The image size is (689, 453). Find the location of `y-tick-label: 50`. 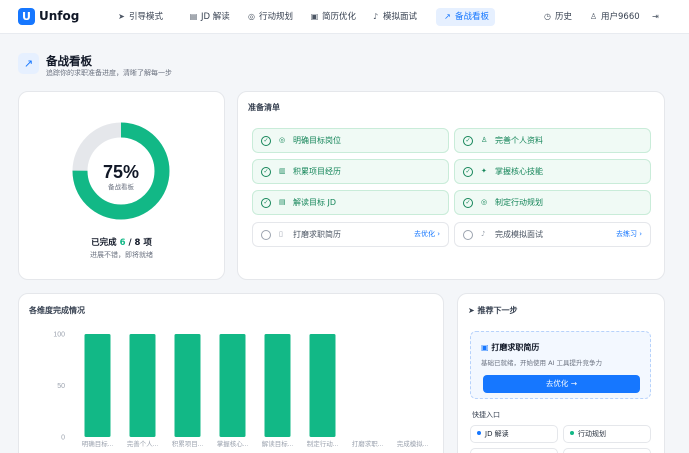

y-tick-label: 50 is located at coordinates (61, 386).